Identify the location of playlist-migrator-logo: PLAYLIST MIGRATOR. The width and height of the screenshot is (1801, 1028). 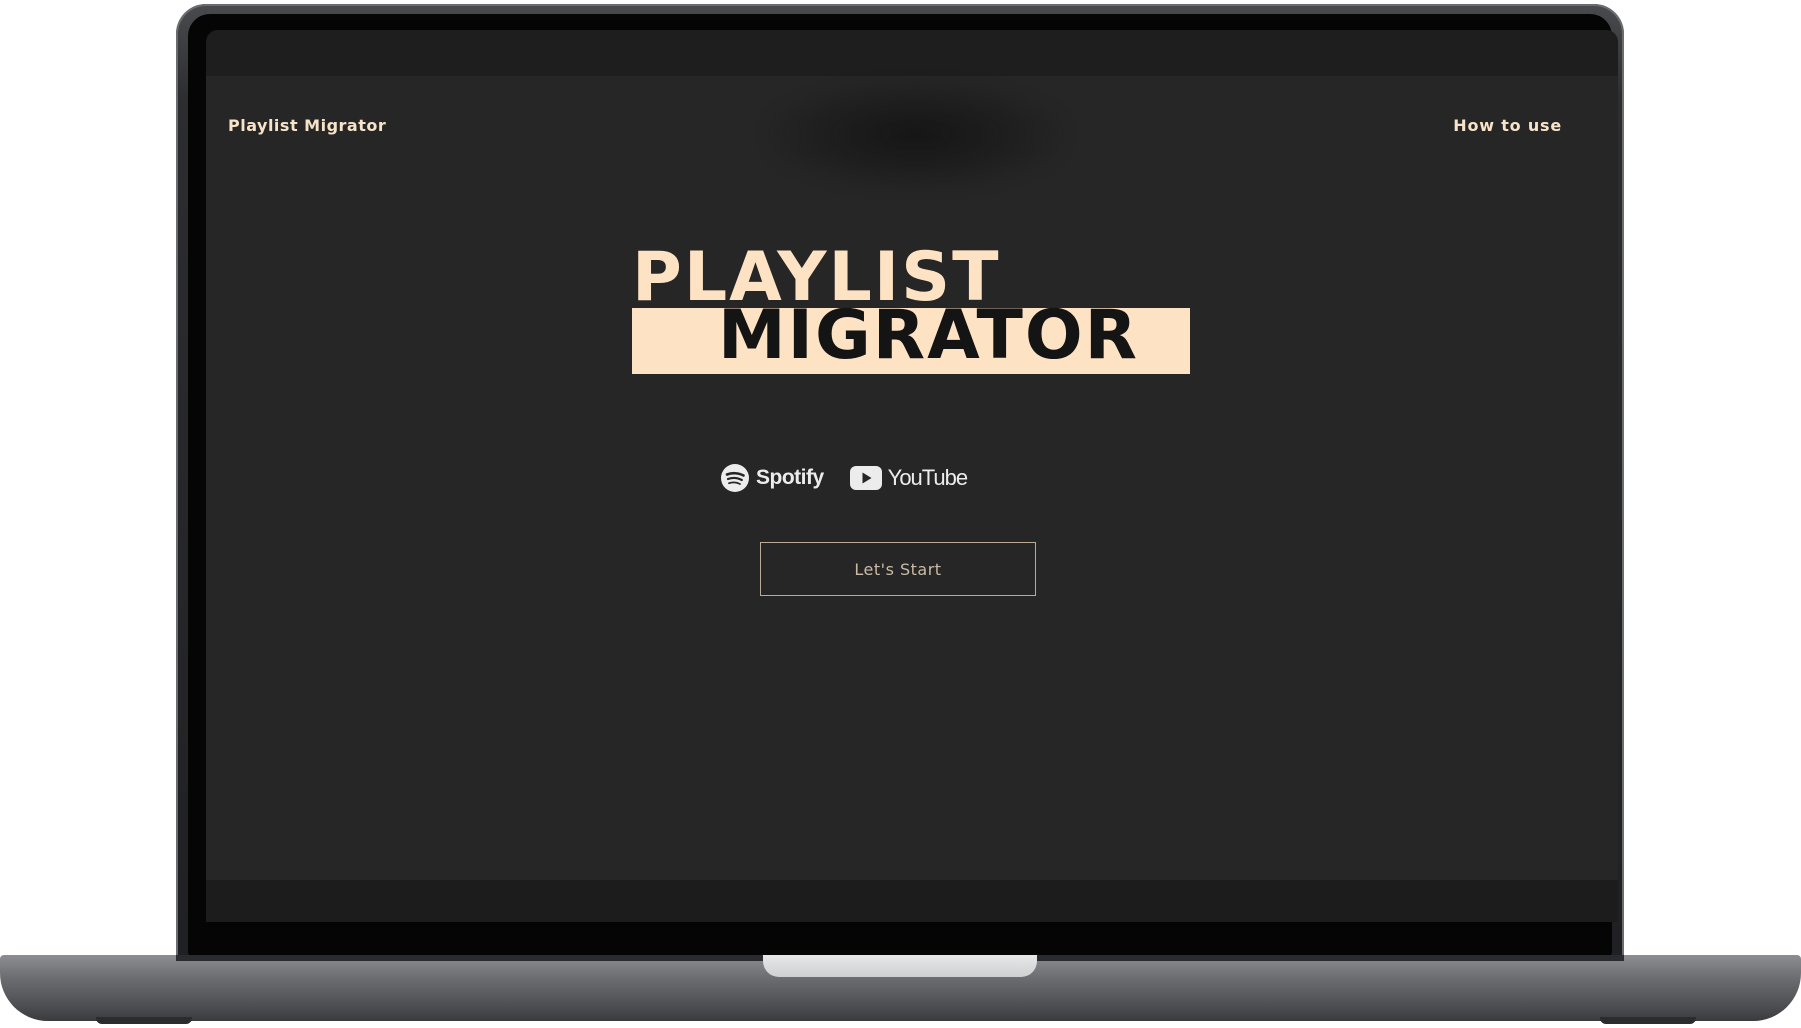
(912, 309).